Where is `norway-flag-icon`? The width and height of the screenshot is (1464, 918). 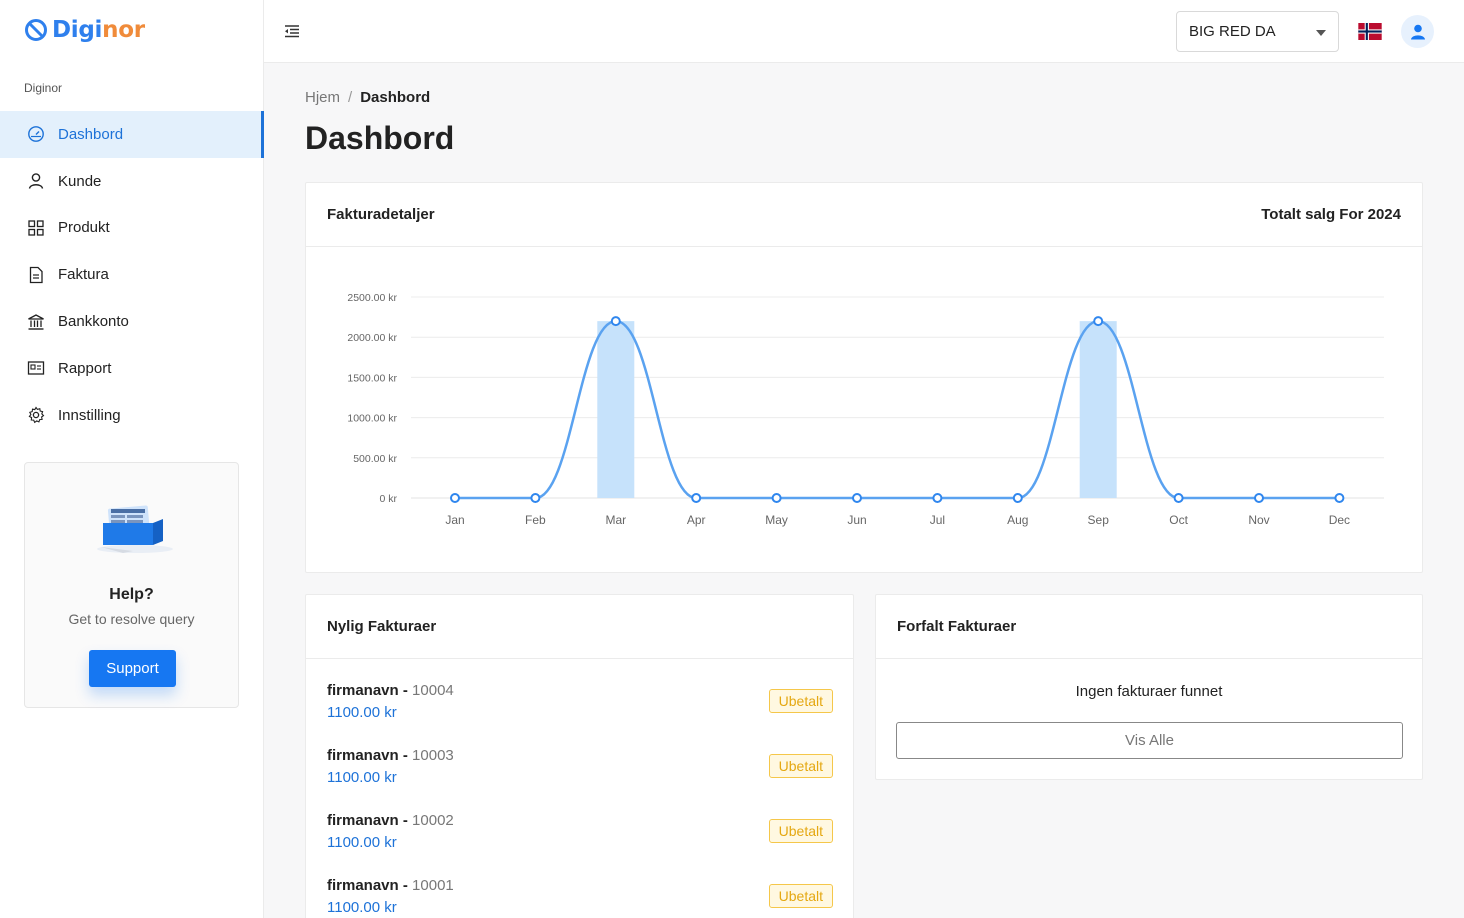 norway-flag-icon is located at coordinates (1370, 31).